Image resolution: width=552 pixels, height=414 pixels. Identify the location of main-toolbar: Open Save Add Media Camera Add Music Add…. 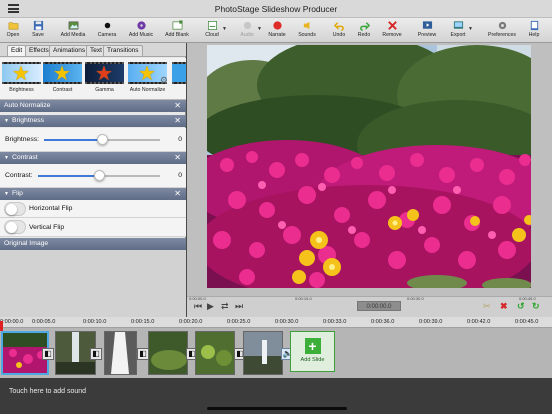
(276, 30).